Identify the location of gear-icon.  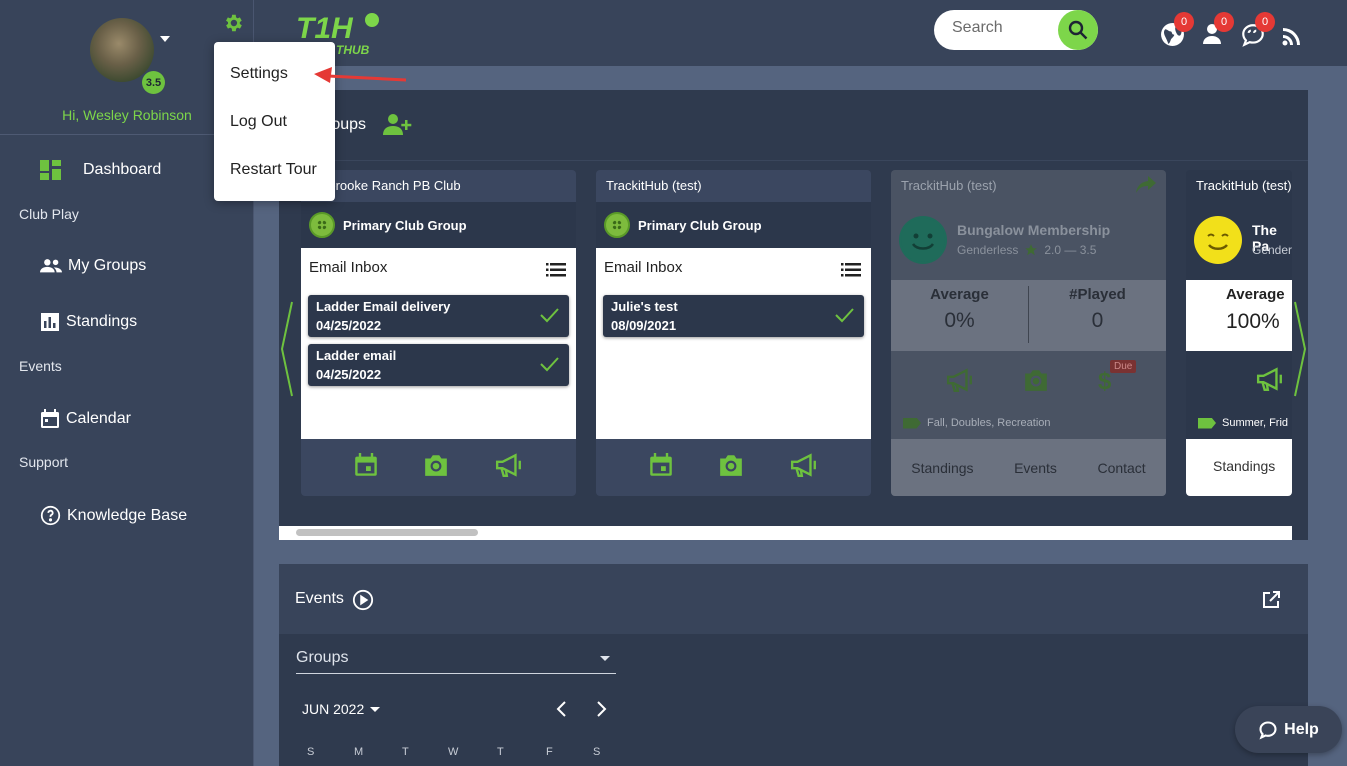
(233, 23).